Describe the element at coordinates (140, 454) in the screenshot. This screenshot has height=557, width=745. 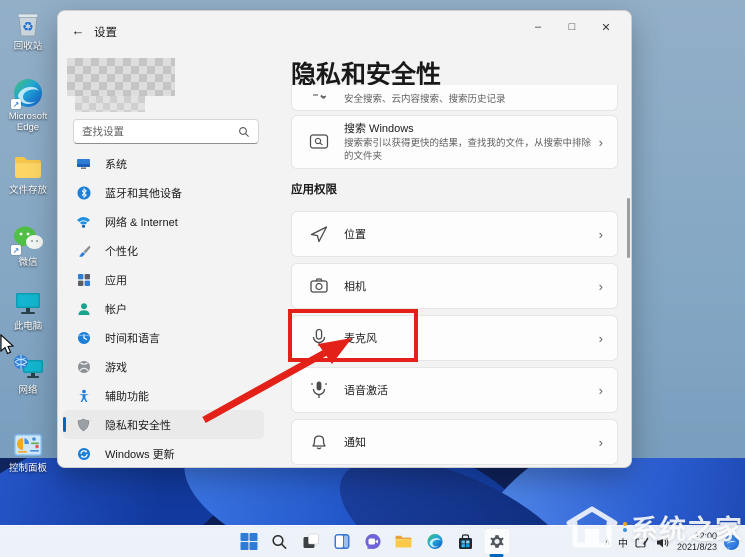
I see `sidebar-item-label: Windows 更新` at that location.